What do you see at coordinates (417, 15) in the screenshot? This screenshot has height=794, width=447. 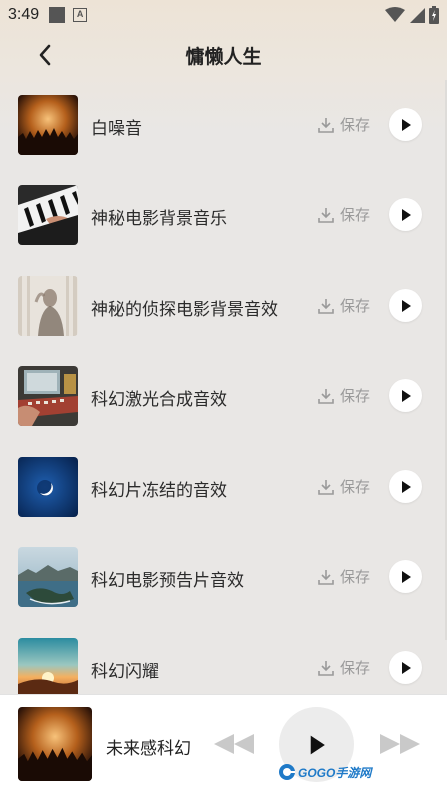 I see `signal-icon` at bounding box center [417, 15].